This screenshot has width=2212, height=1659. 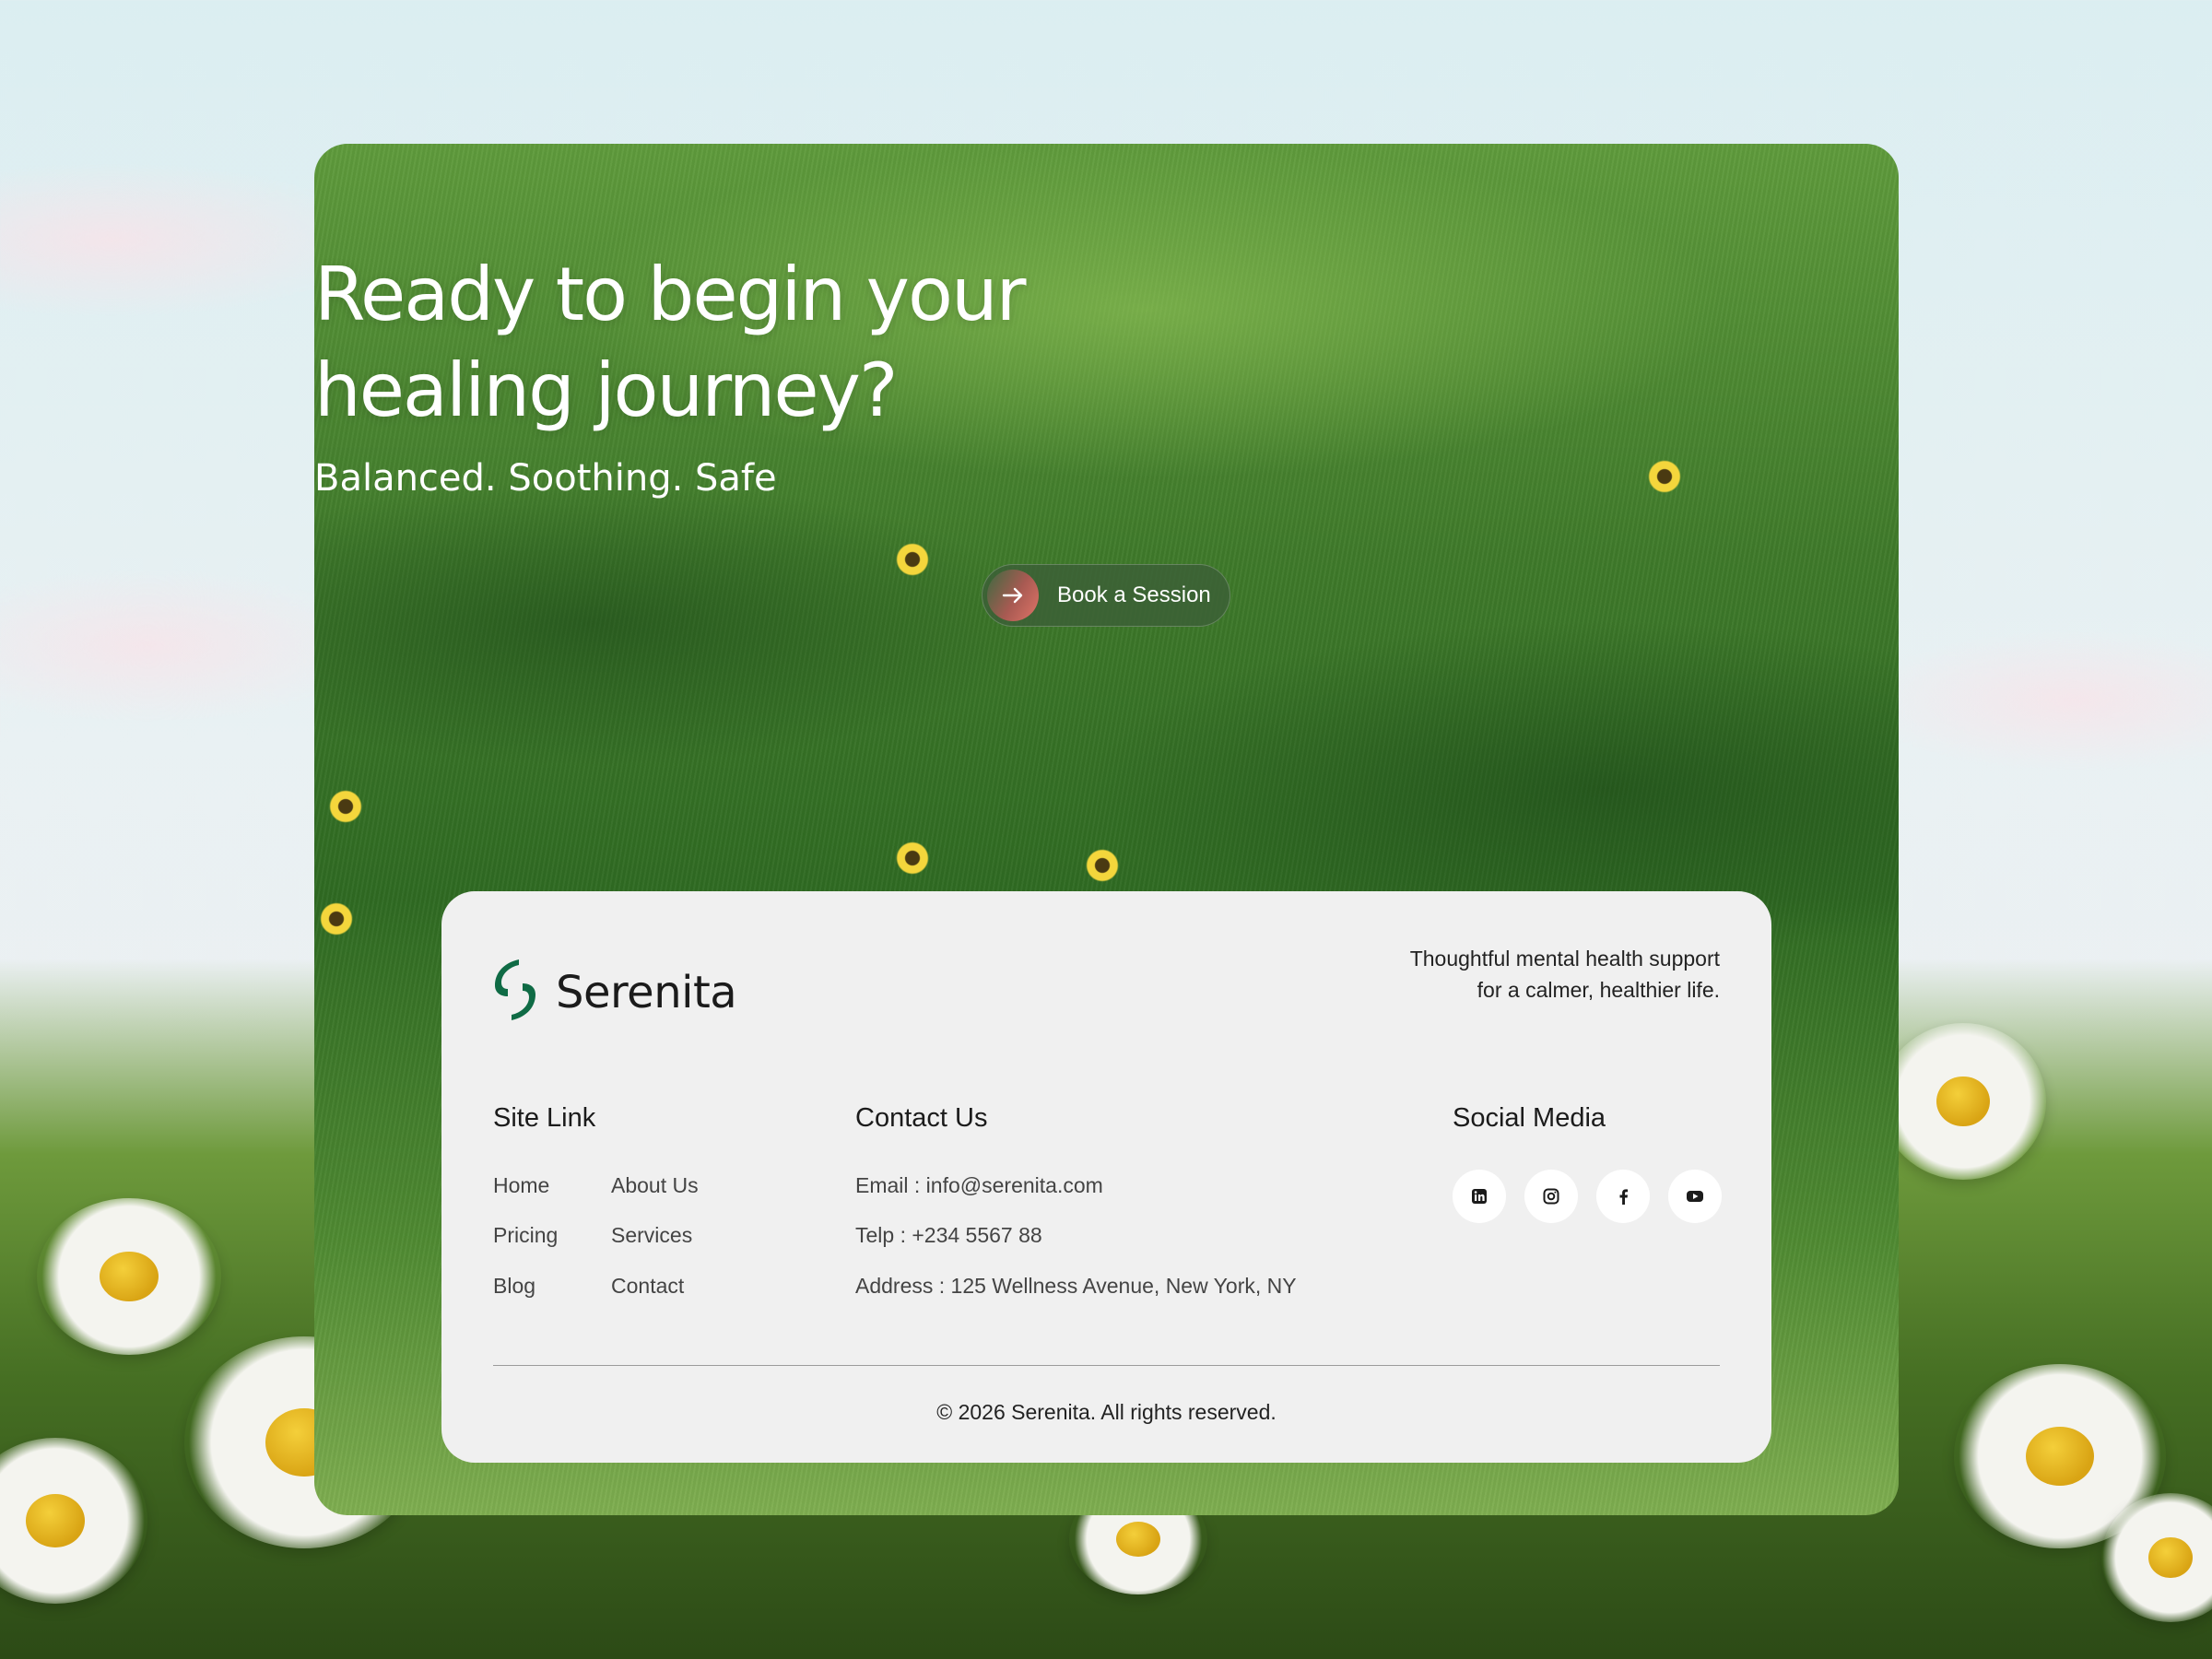 What do you see at coordinates (646, 992) in the screenshot?
I see `brand-name: Serenita` at bounding box center [646, 992].